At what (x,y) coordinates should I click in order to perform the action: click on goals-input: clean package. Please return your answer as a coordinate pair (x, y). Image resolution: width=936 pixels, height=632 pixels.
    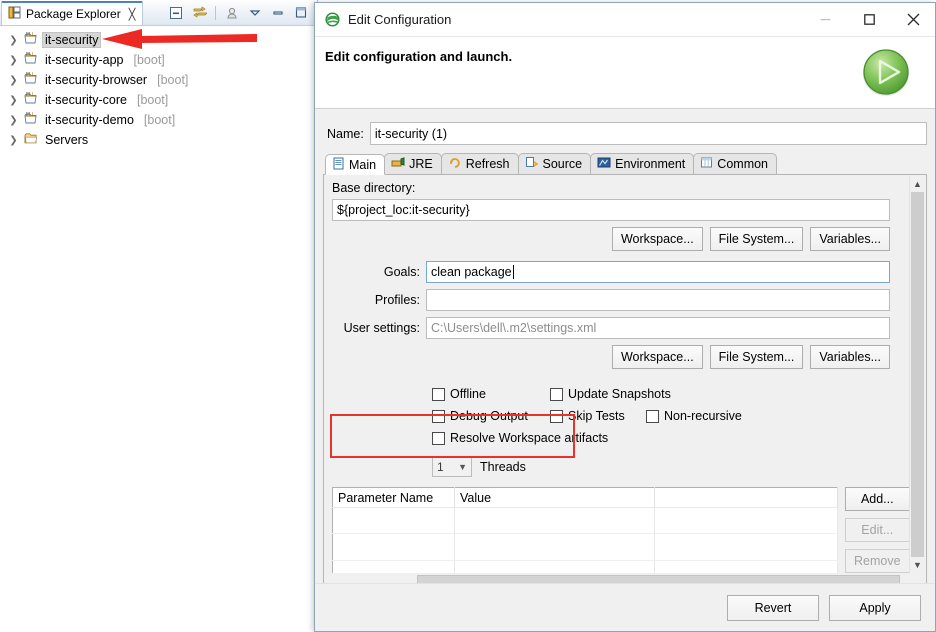
    Looking at the image, I should click on (658, 272).